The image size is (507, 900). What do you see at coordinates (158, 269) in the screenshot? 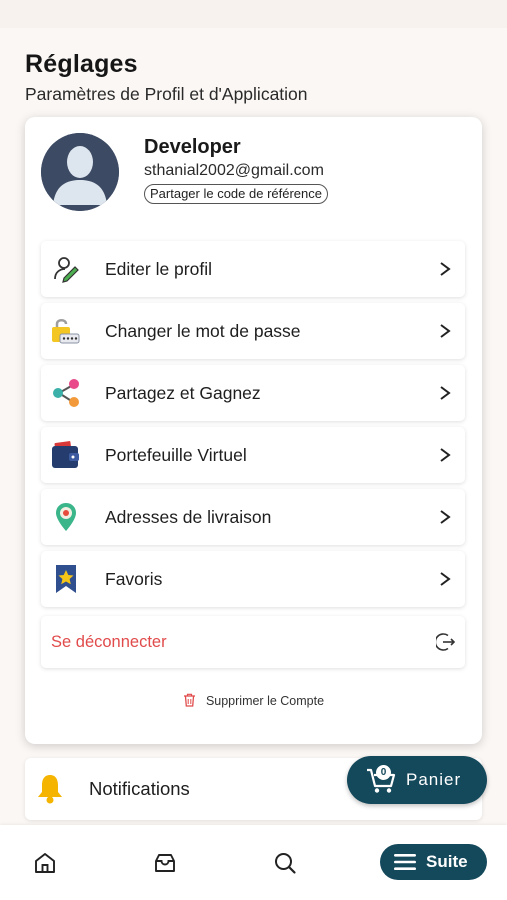
I see `menu-item-label: Editer le profil` at bounding box center [158, 269].